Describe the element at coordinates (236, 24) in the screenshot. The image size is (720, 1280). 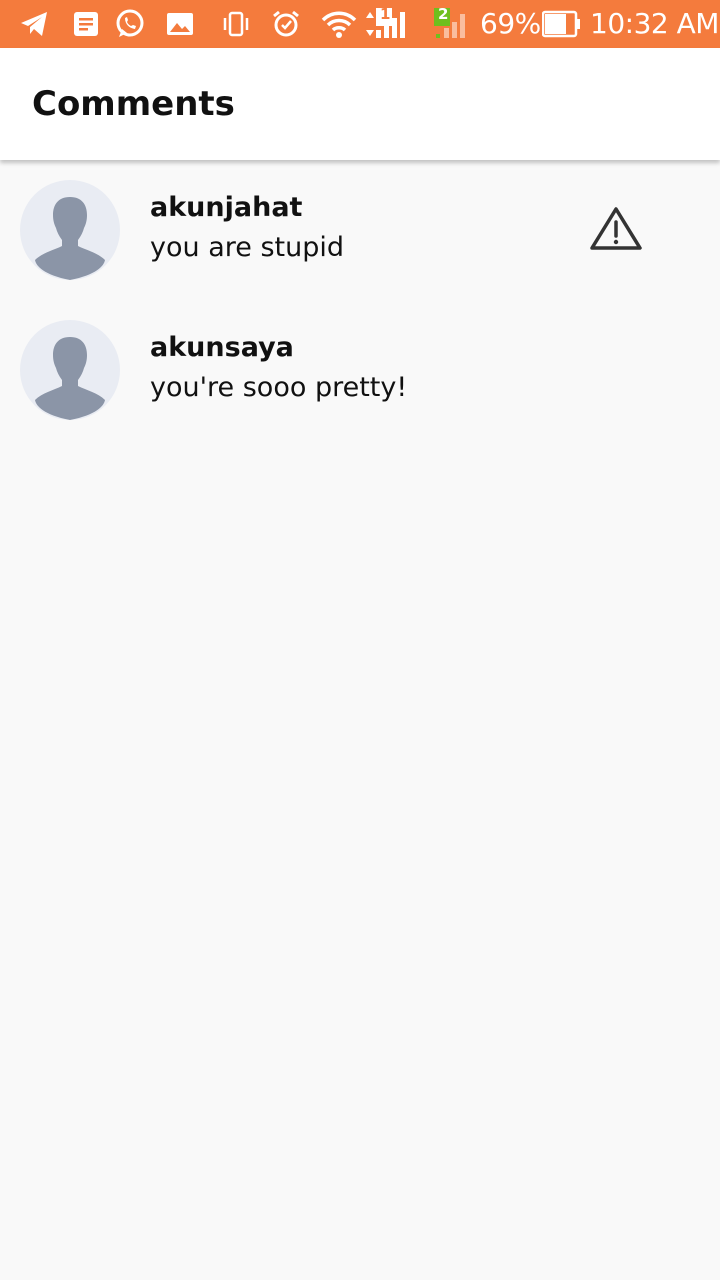
I see `vibrate-icon` at that location.